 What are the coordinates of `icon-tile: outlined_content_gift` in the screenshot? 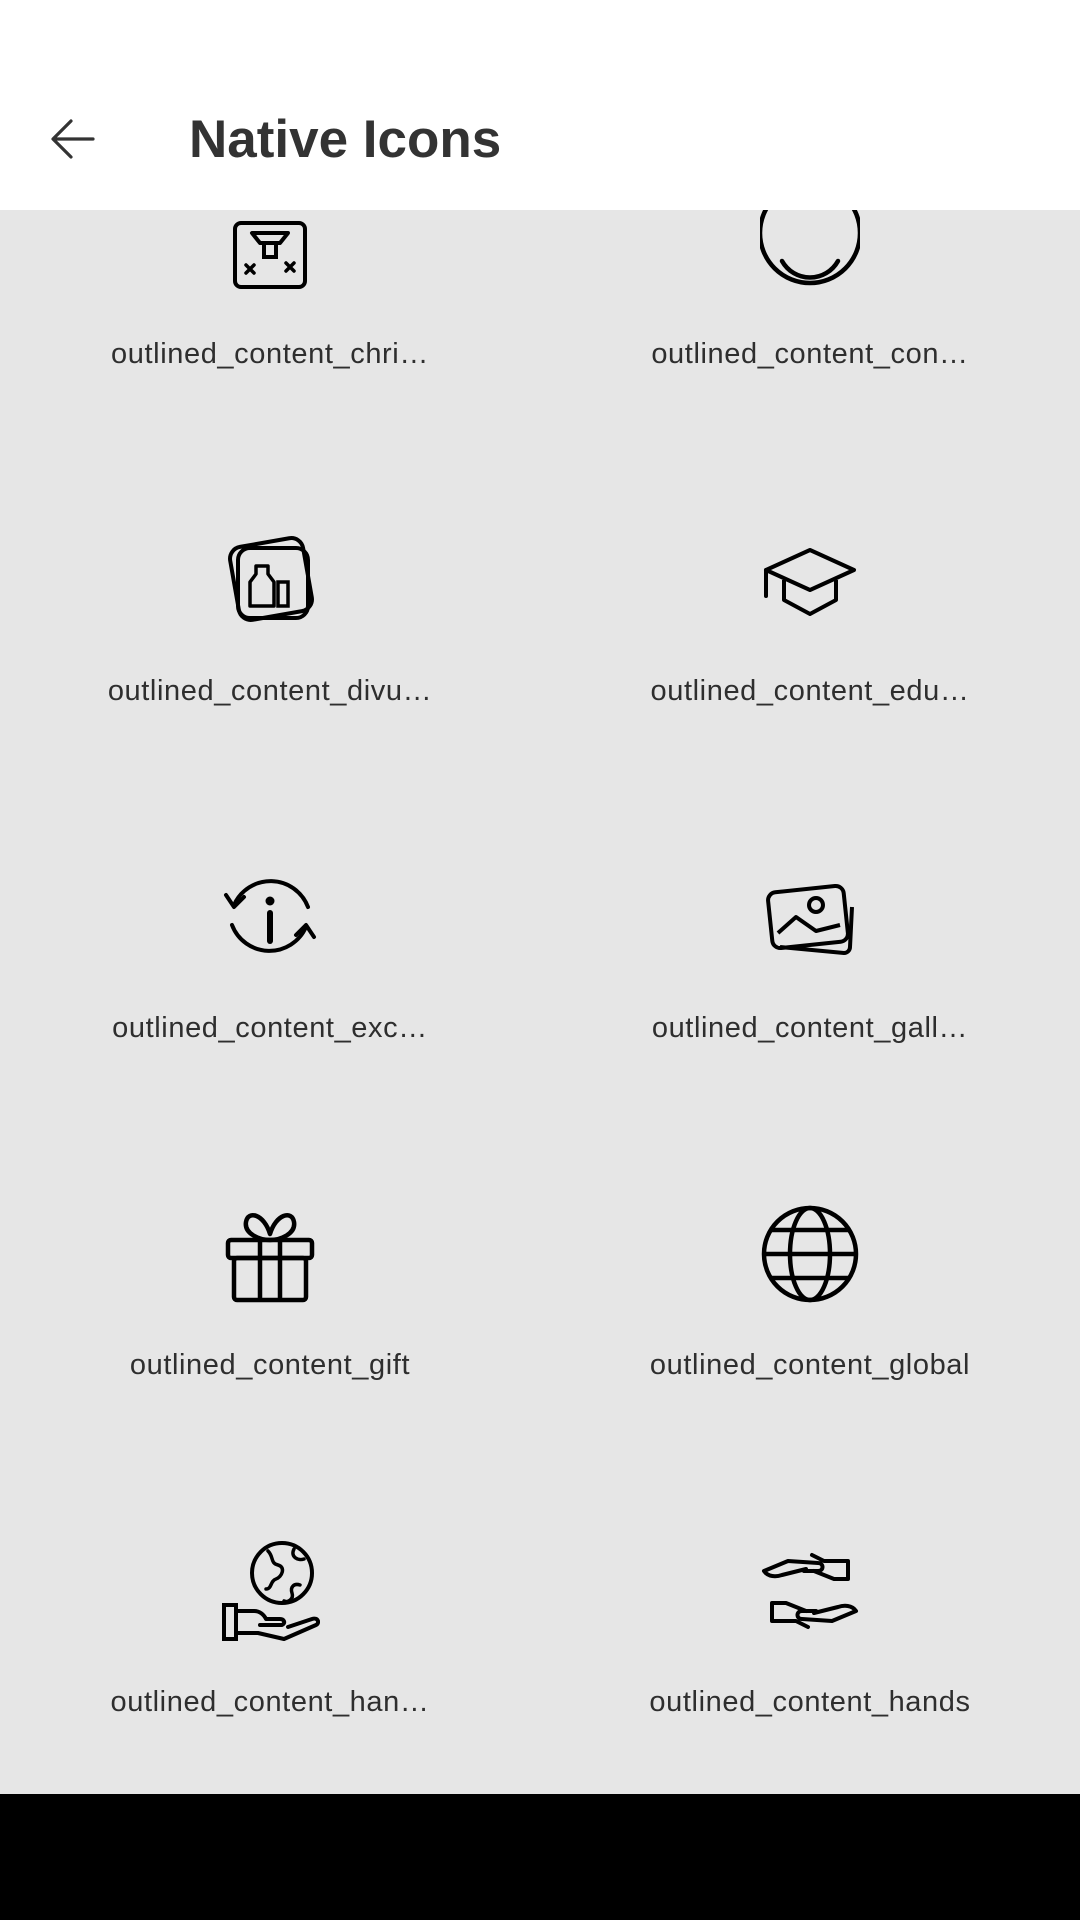 It's located at (270, 1292).